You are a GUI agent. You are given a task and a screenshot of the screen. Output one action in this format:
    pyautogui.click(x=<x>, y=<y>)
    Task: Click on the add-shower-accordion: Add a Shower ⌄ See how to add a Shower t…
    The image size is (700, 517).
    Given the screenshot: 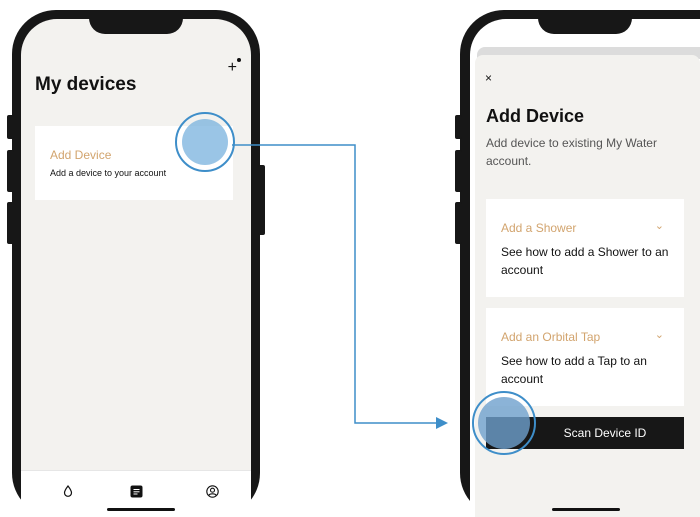 What is the action you would take?
    pyautogui.click(x=585, y=248)
    